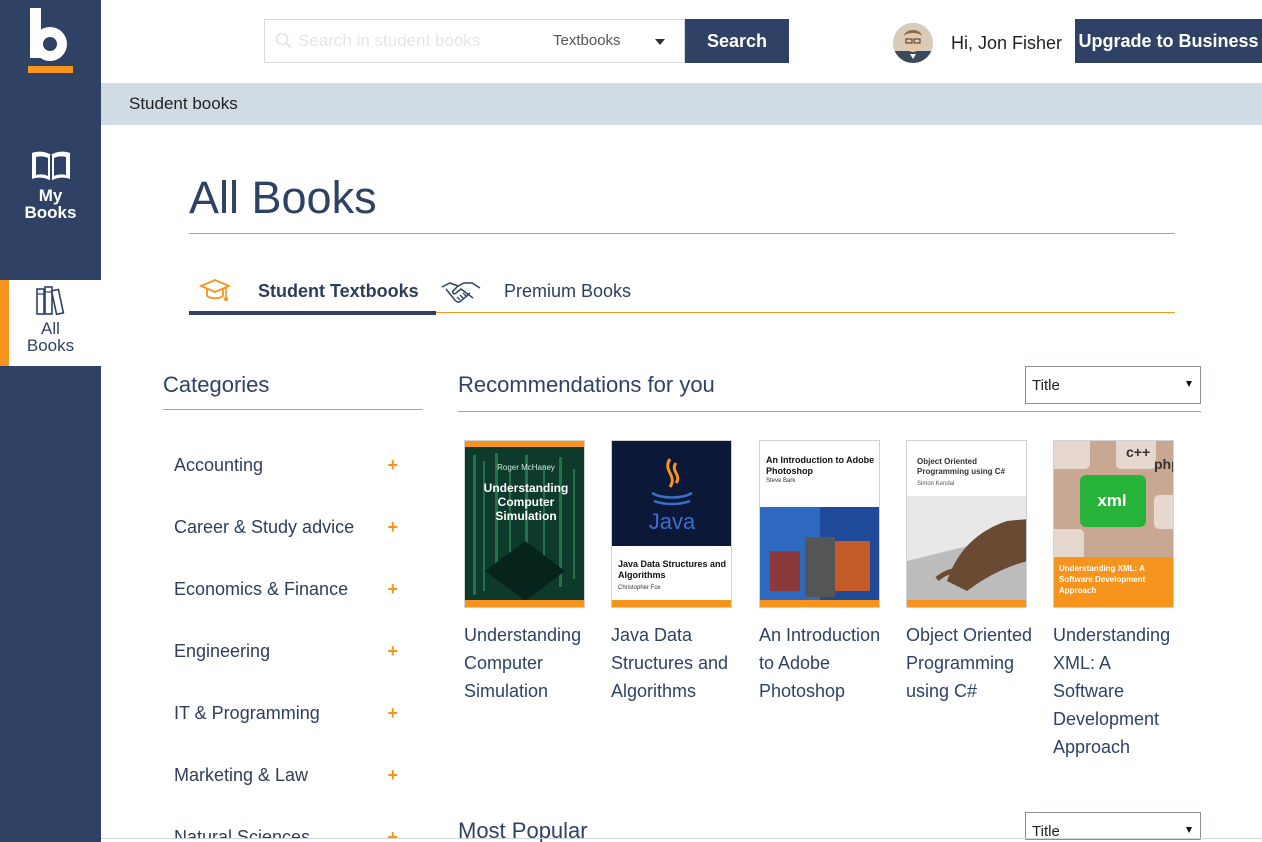 Image resolution: width=1262 pixels, height=842 pixels. I want to click on recommendations-sort-dropdown: Title, so click(1113, 385).